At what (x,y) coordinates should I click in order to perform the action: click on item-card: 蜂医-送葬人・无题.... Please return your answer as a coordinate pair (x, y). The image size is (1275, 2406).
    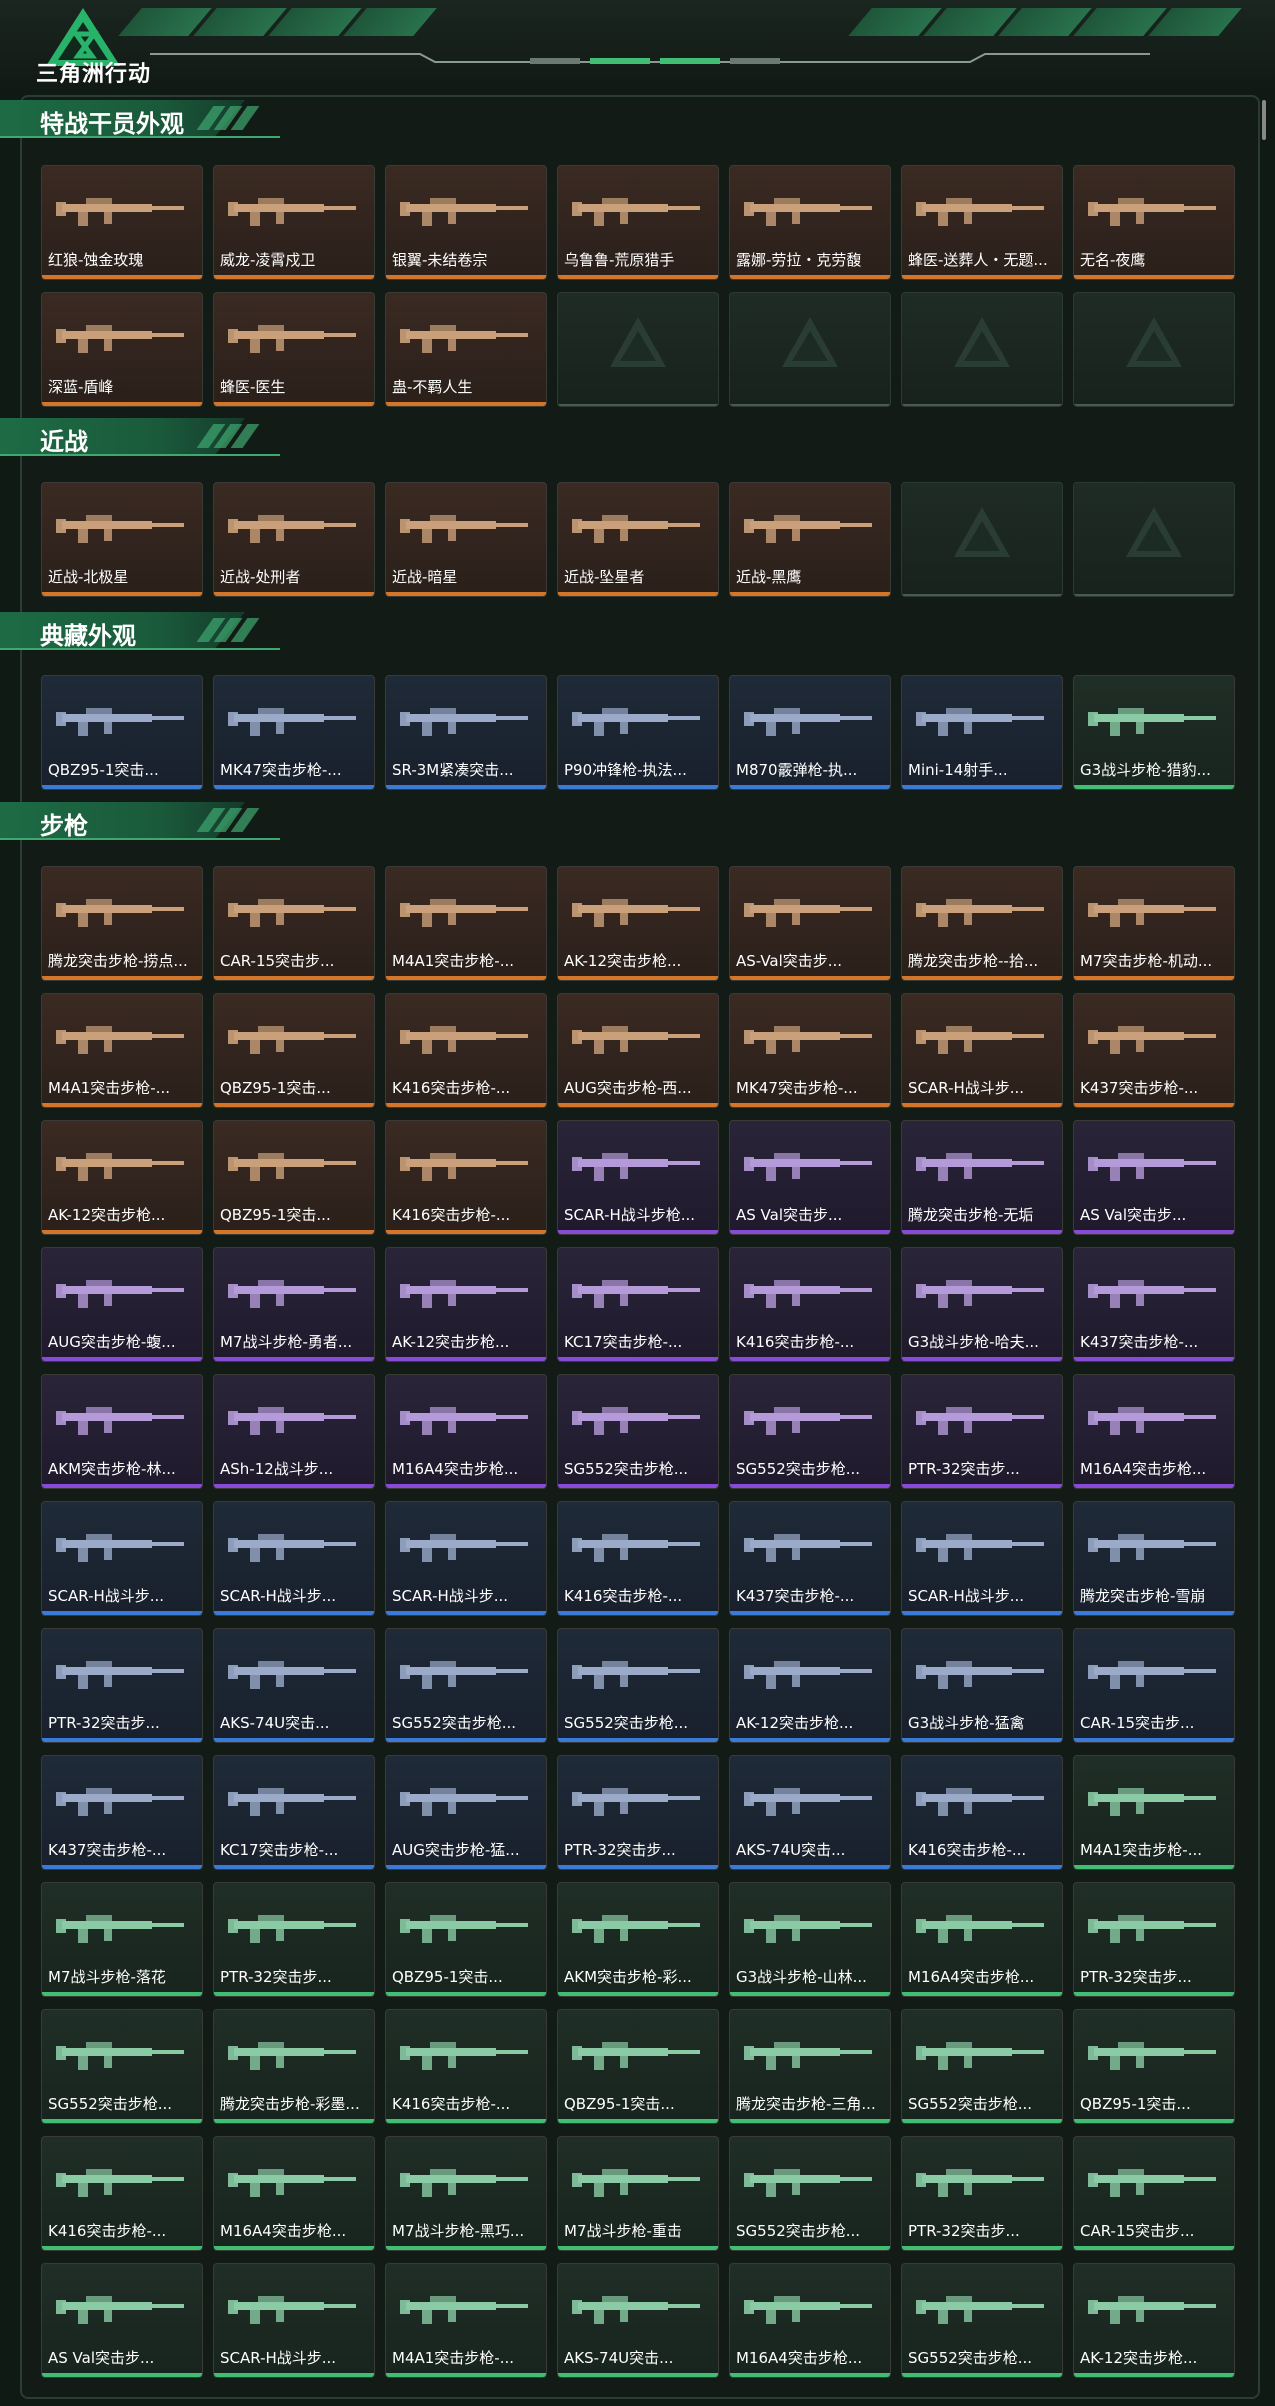
    Looking at the image, I should click on (982, 222).